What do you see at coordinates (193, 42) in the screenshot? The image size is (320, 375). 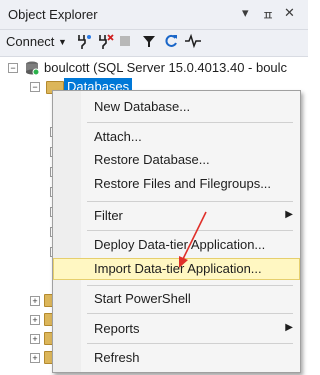 I see `activity-monitor-icon` at bounding box center [193, 42].